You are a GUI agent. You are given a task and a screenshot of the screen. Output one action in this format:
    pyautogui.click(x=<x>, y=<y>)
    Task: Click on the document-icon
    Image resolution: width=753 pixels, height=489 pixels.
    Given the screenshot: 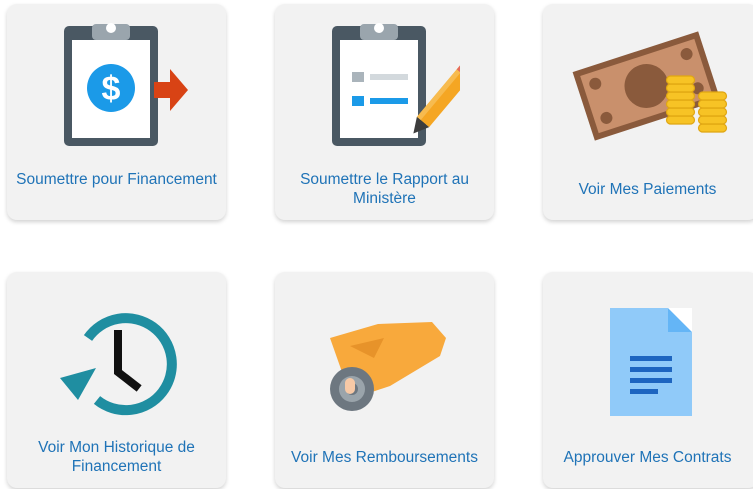 What is the action you would take?
    pyautogui.click(x=650, y=362)
    